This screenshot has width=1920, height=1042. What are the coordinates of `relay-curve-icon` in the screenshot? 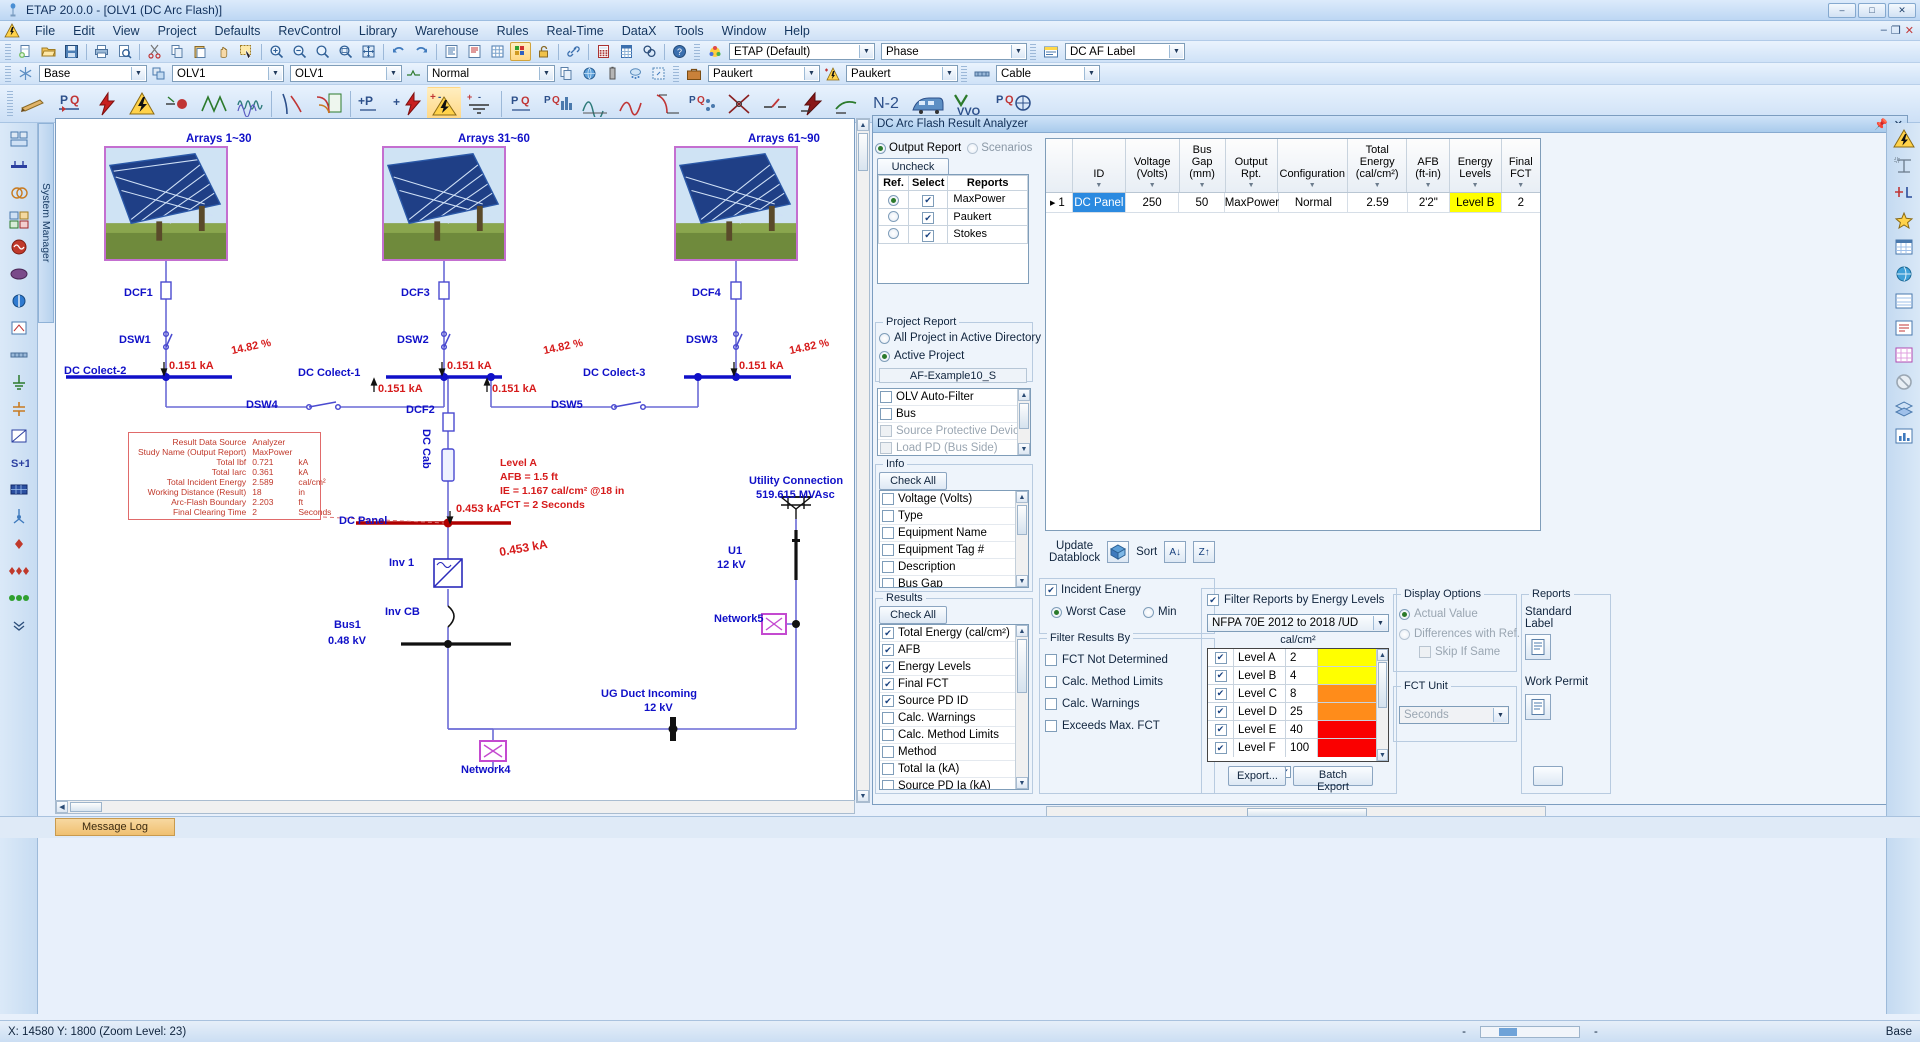 It's located at (293, 104).